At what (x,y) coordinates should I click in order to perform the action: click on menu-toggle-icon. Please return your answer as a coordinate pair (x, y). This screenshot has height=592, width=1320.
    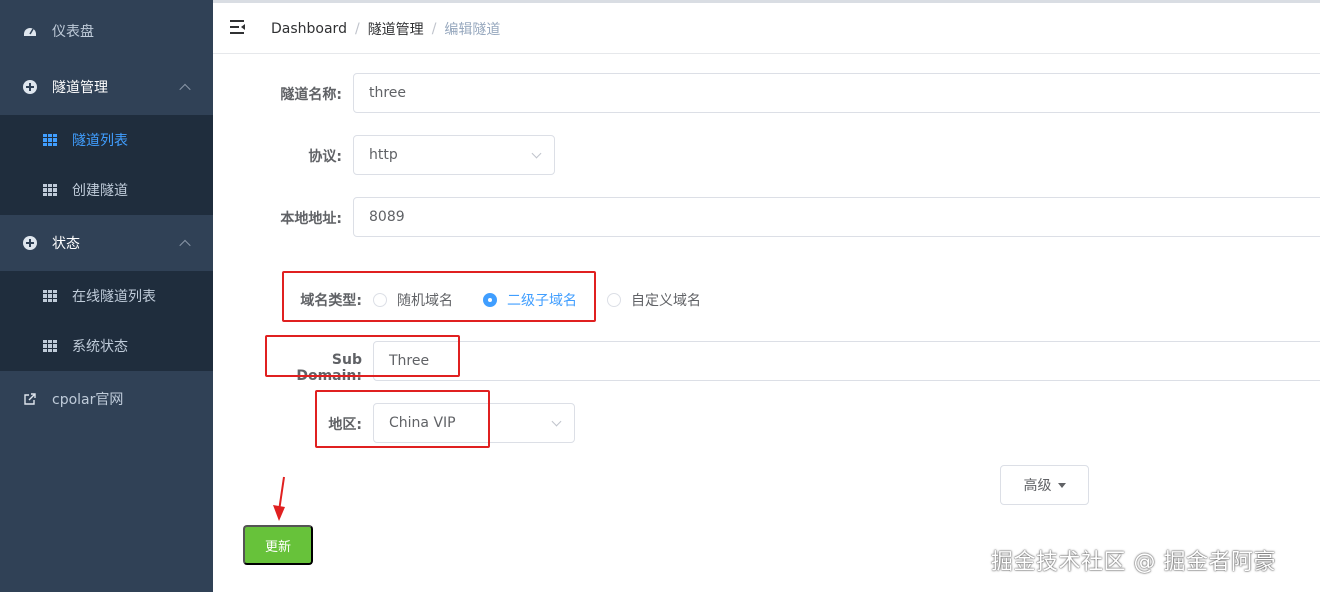
    Looking at the image, I should click on (238, 27).